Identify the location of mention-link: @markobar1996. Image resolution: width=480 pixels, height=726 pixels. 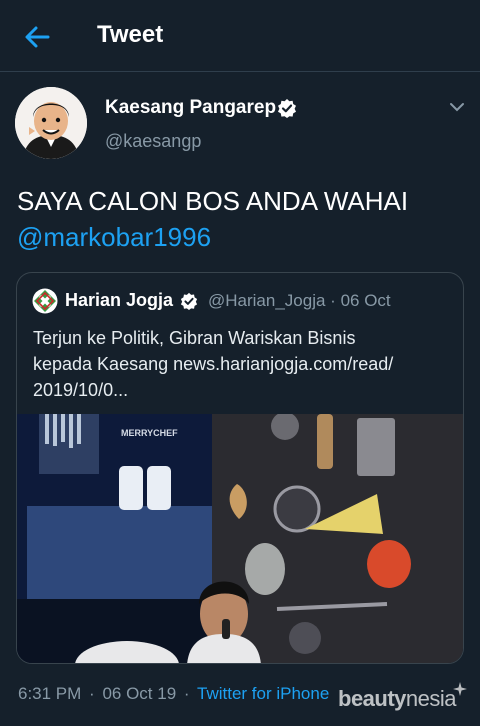
(242, 237).